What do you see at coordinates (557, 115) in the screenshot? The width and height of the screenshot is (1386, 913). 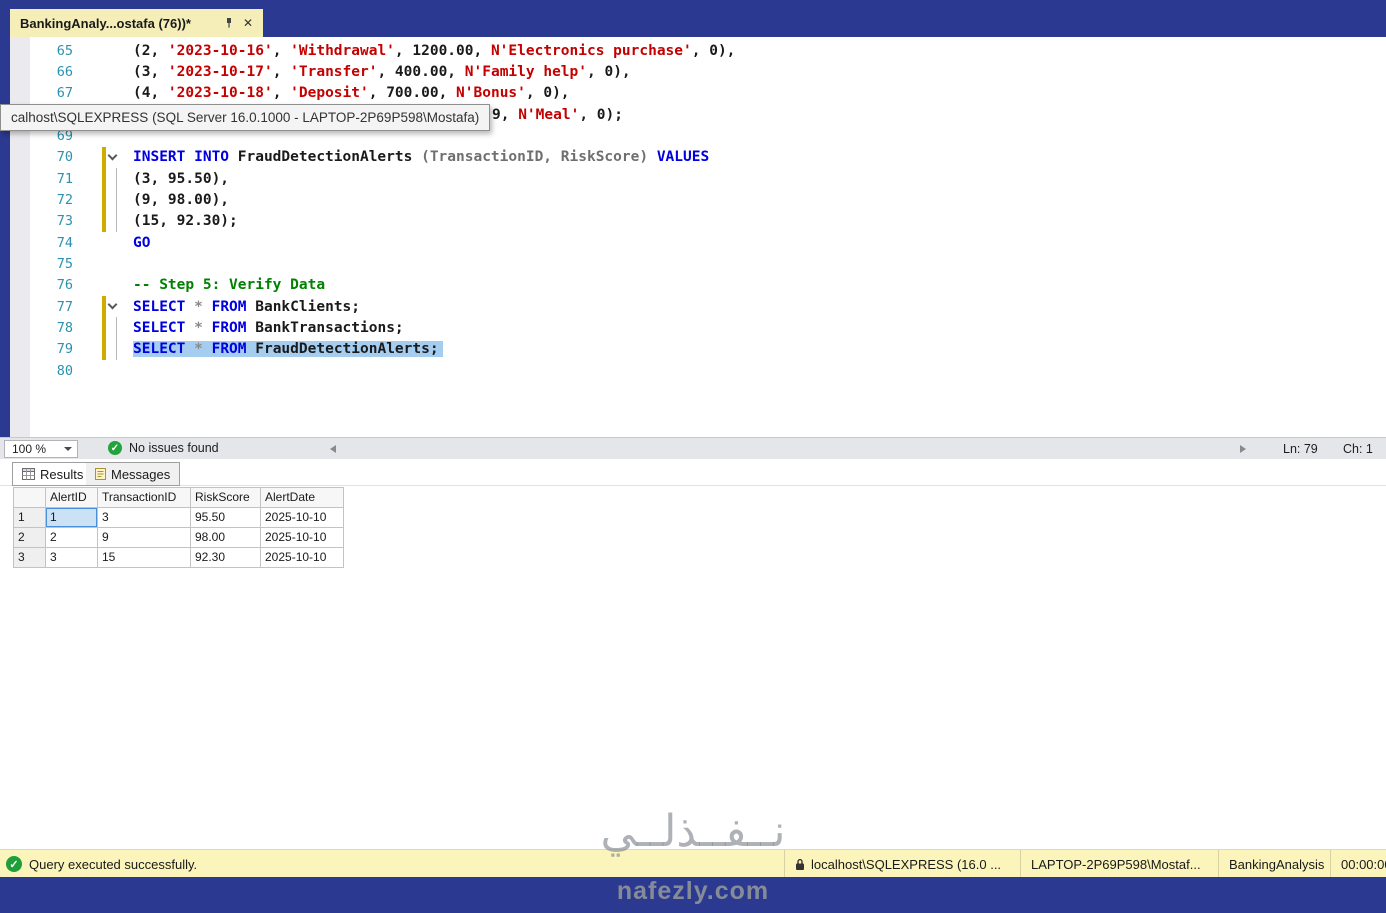 I see `code-text: 9, N'Meal', 0);` at bounding box center [557, 115].